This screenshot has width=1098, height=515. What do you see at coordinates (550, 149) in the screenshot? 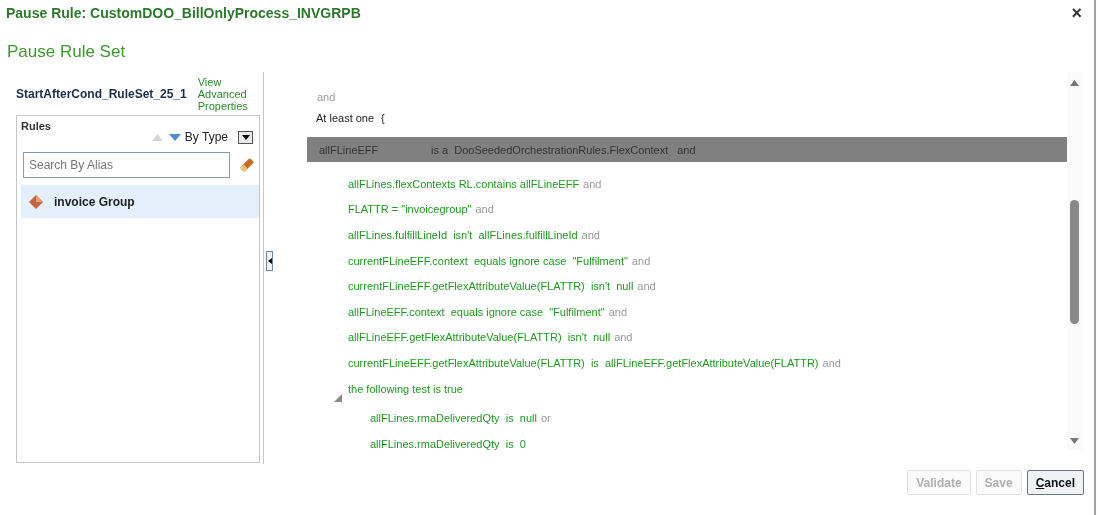
I see `fact-type-text: is a DooSeededOrchestrationRules.FlexContext` at bounding box center [550, 149].